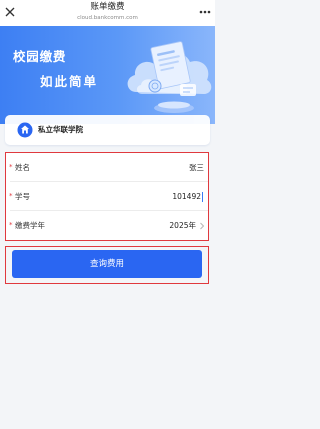 The width and height of the screenshot is (320, 429). Describe the element at coordinates (202, 197) in the screenshot. I see `text-cursor` at that location.